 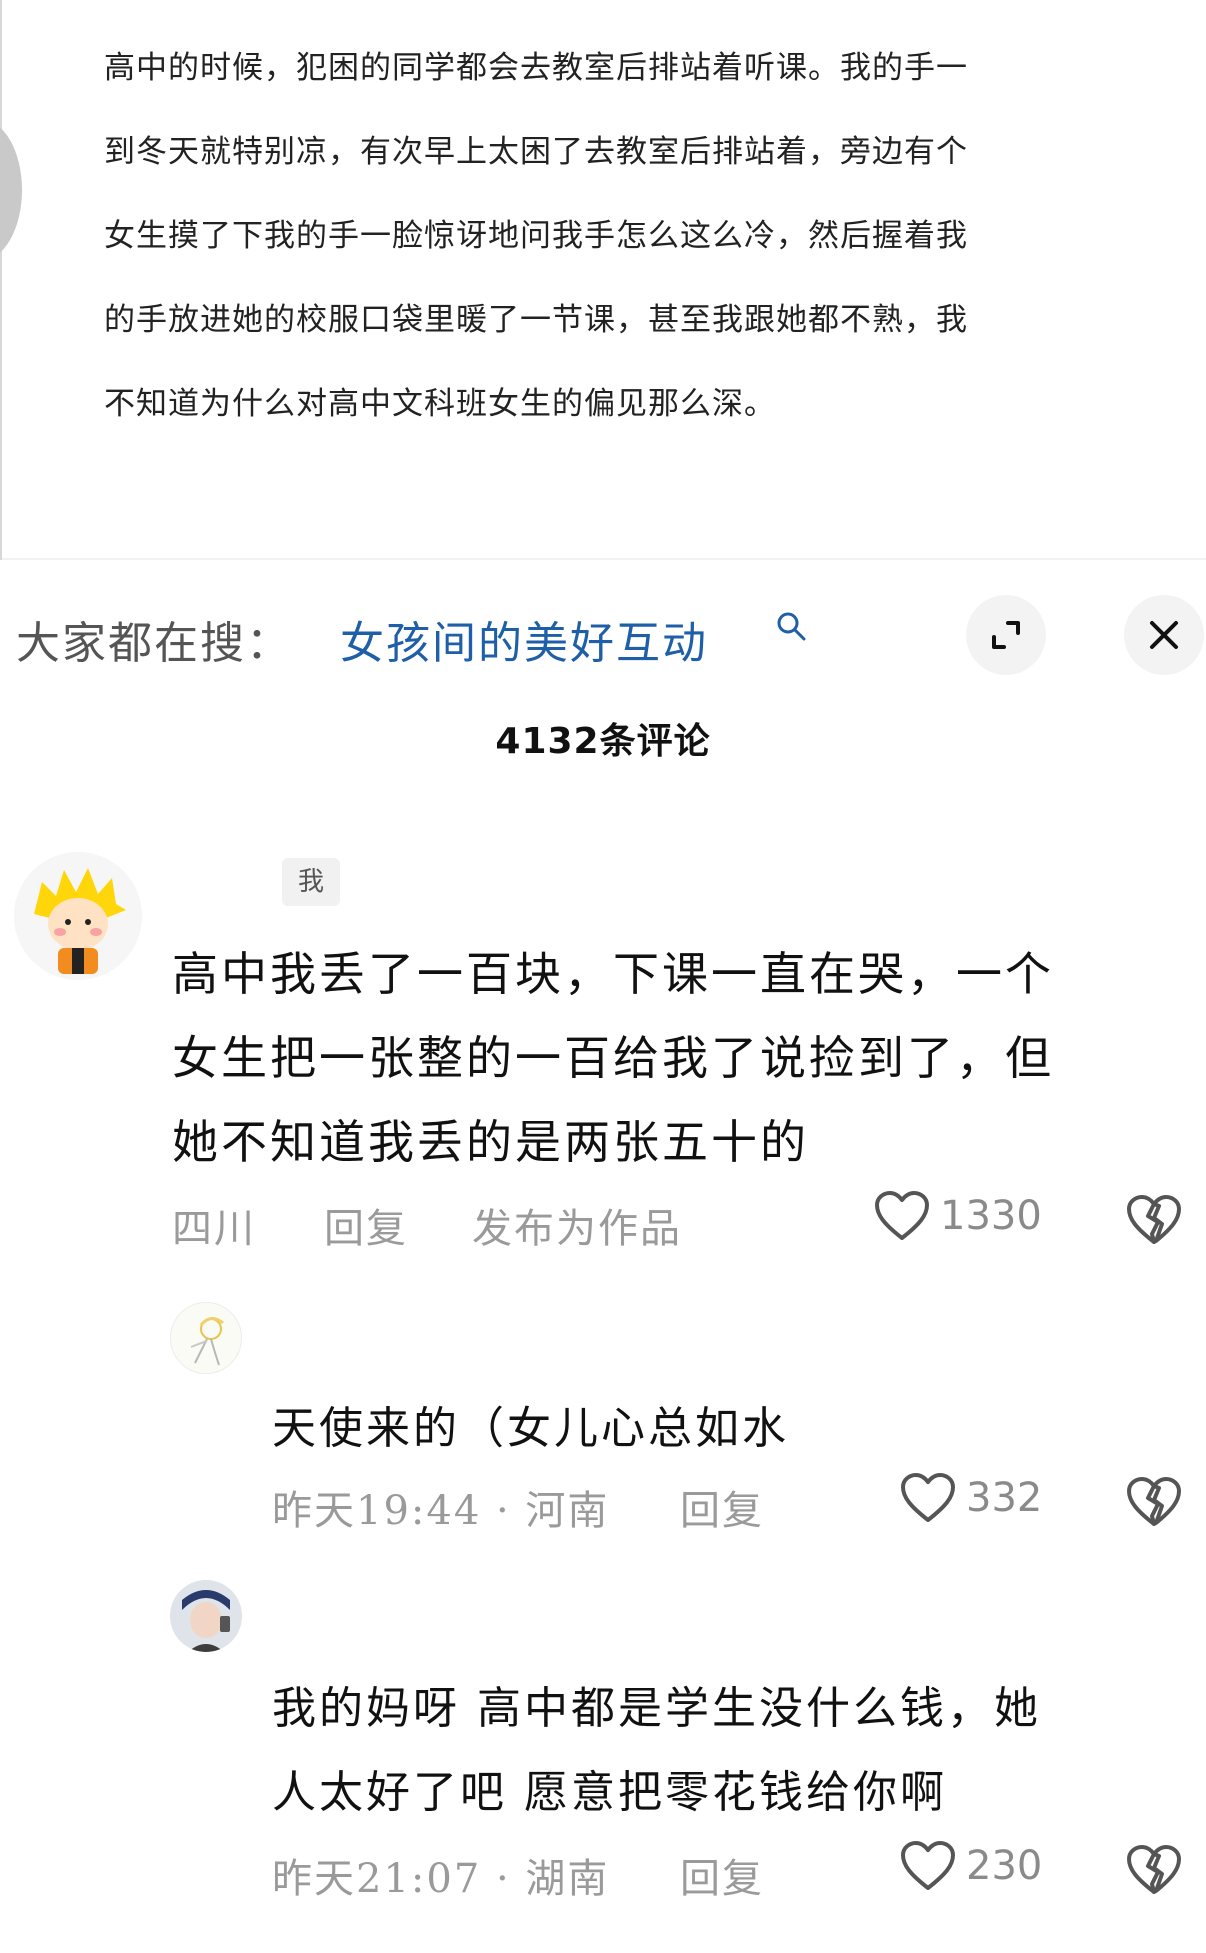 What do you see at coordinates (613, 974) in the screenshot?
I see `comment-text-line: 高中我丢了一百块，下课一直在哭，一个` at bounding box center [613, 974].